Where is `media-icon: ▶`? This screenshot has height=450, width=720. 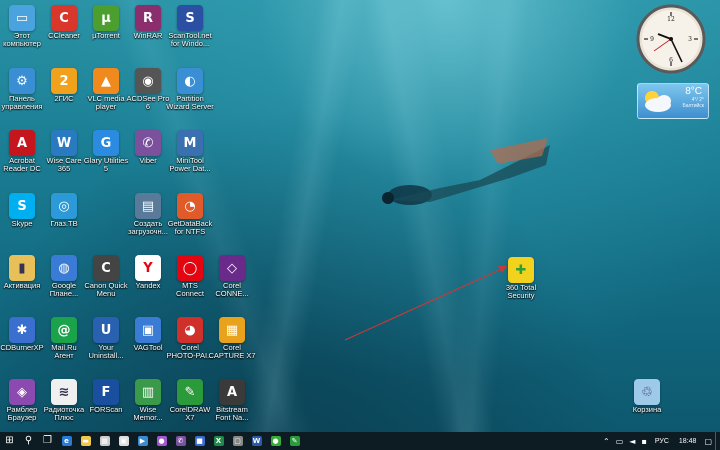
media-icon: ▶ is located at coordinates (142, 441).